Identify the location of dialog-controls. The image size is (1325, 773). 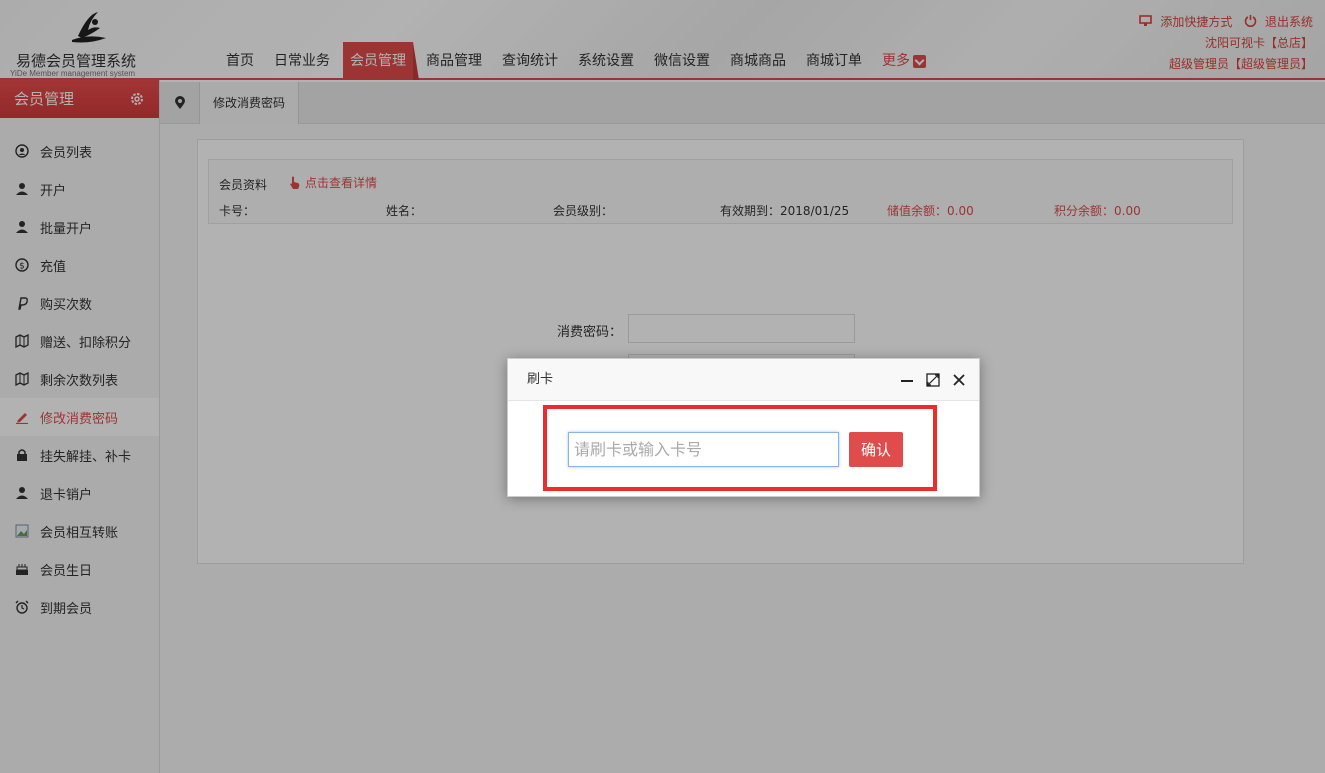
(933, 380).